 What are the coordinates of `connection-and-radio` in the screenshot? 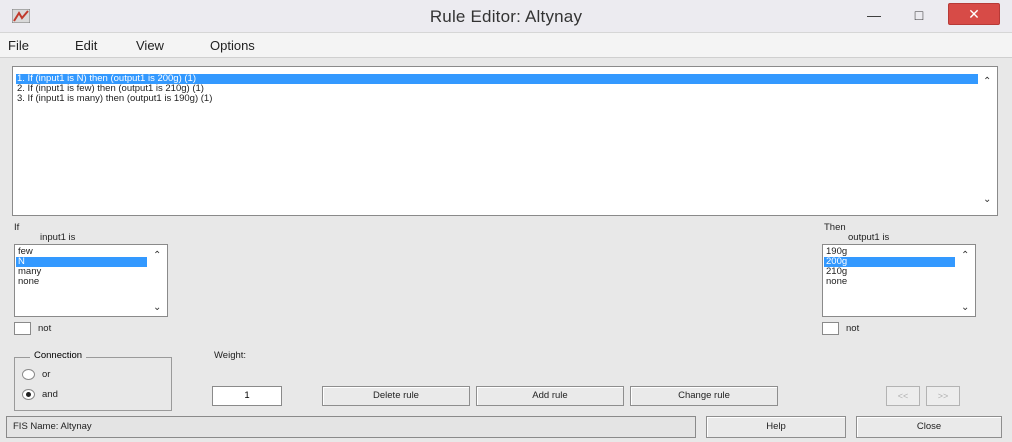 It's located at (28, 394).